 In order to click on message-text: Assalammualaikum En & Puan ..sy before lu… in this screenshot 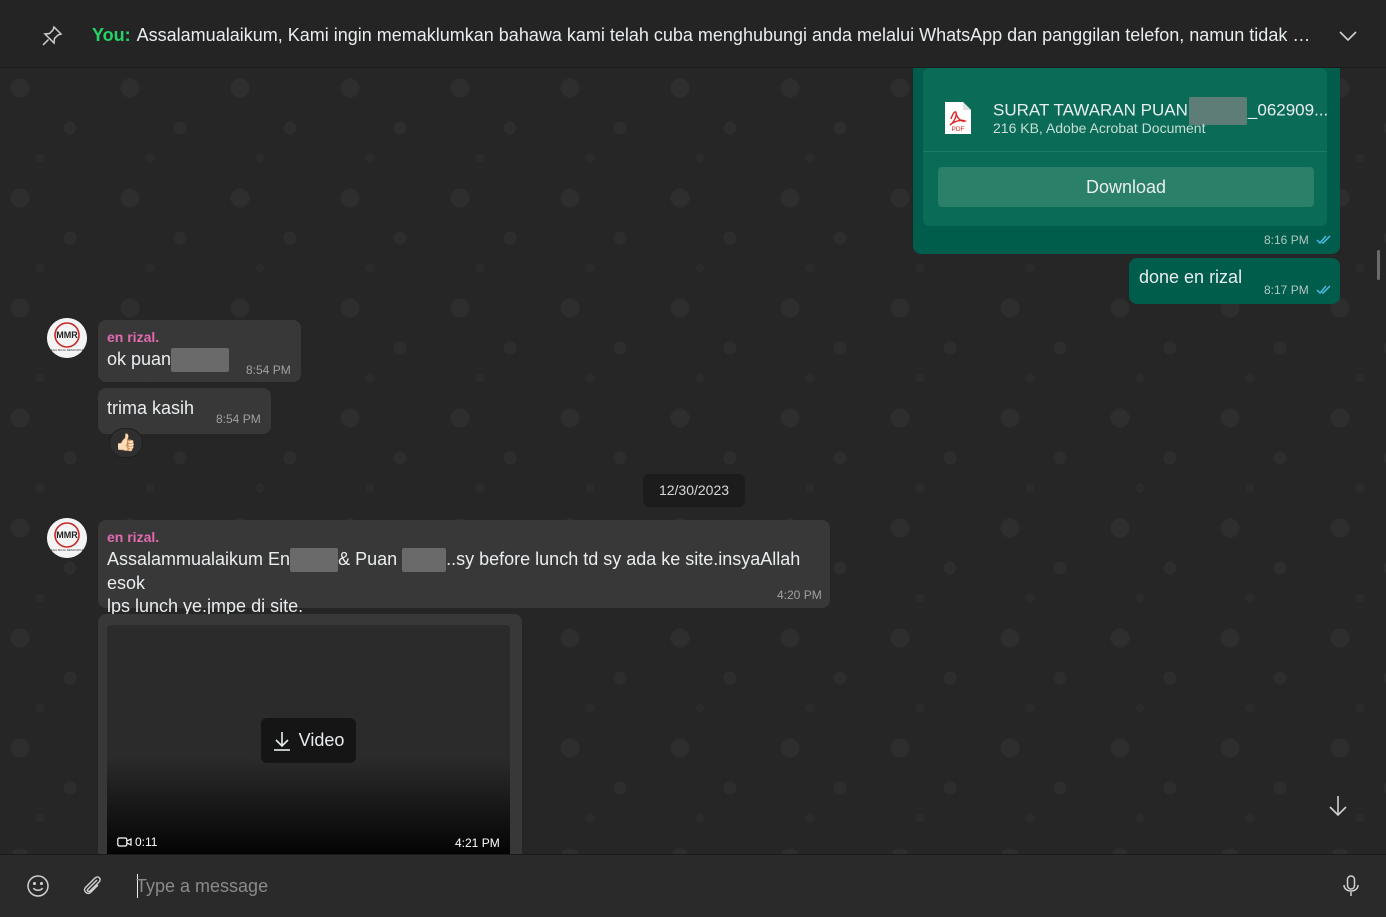, I will do `click(462, 583)`.